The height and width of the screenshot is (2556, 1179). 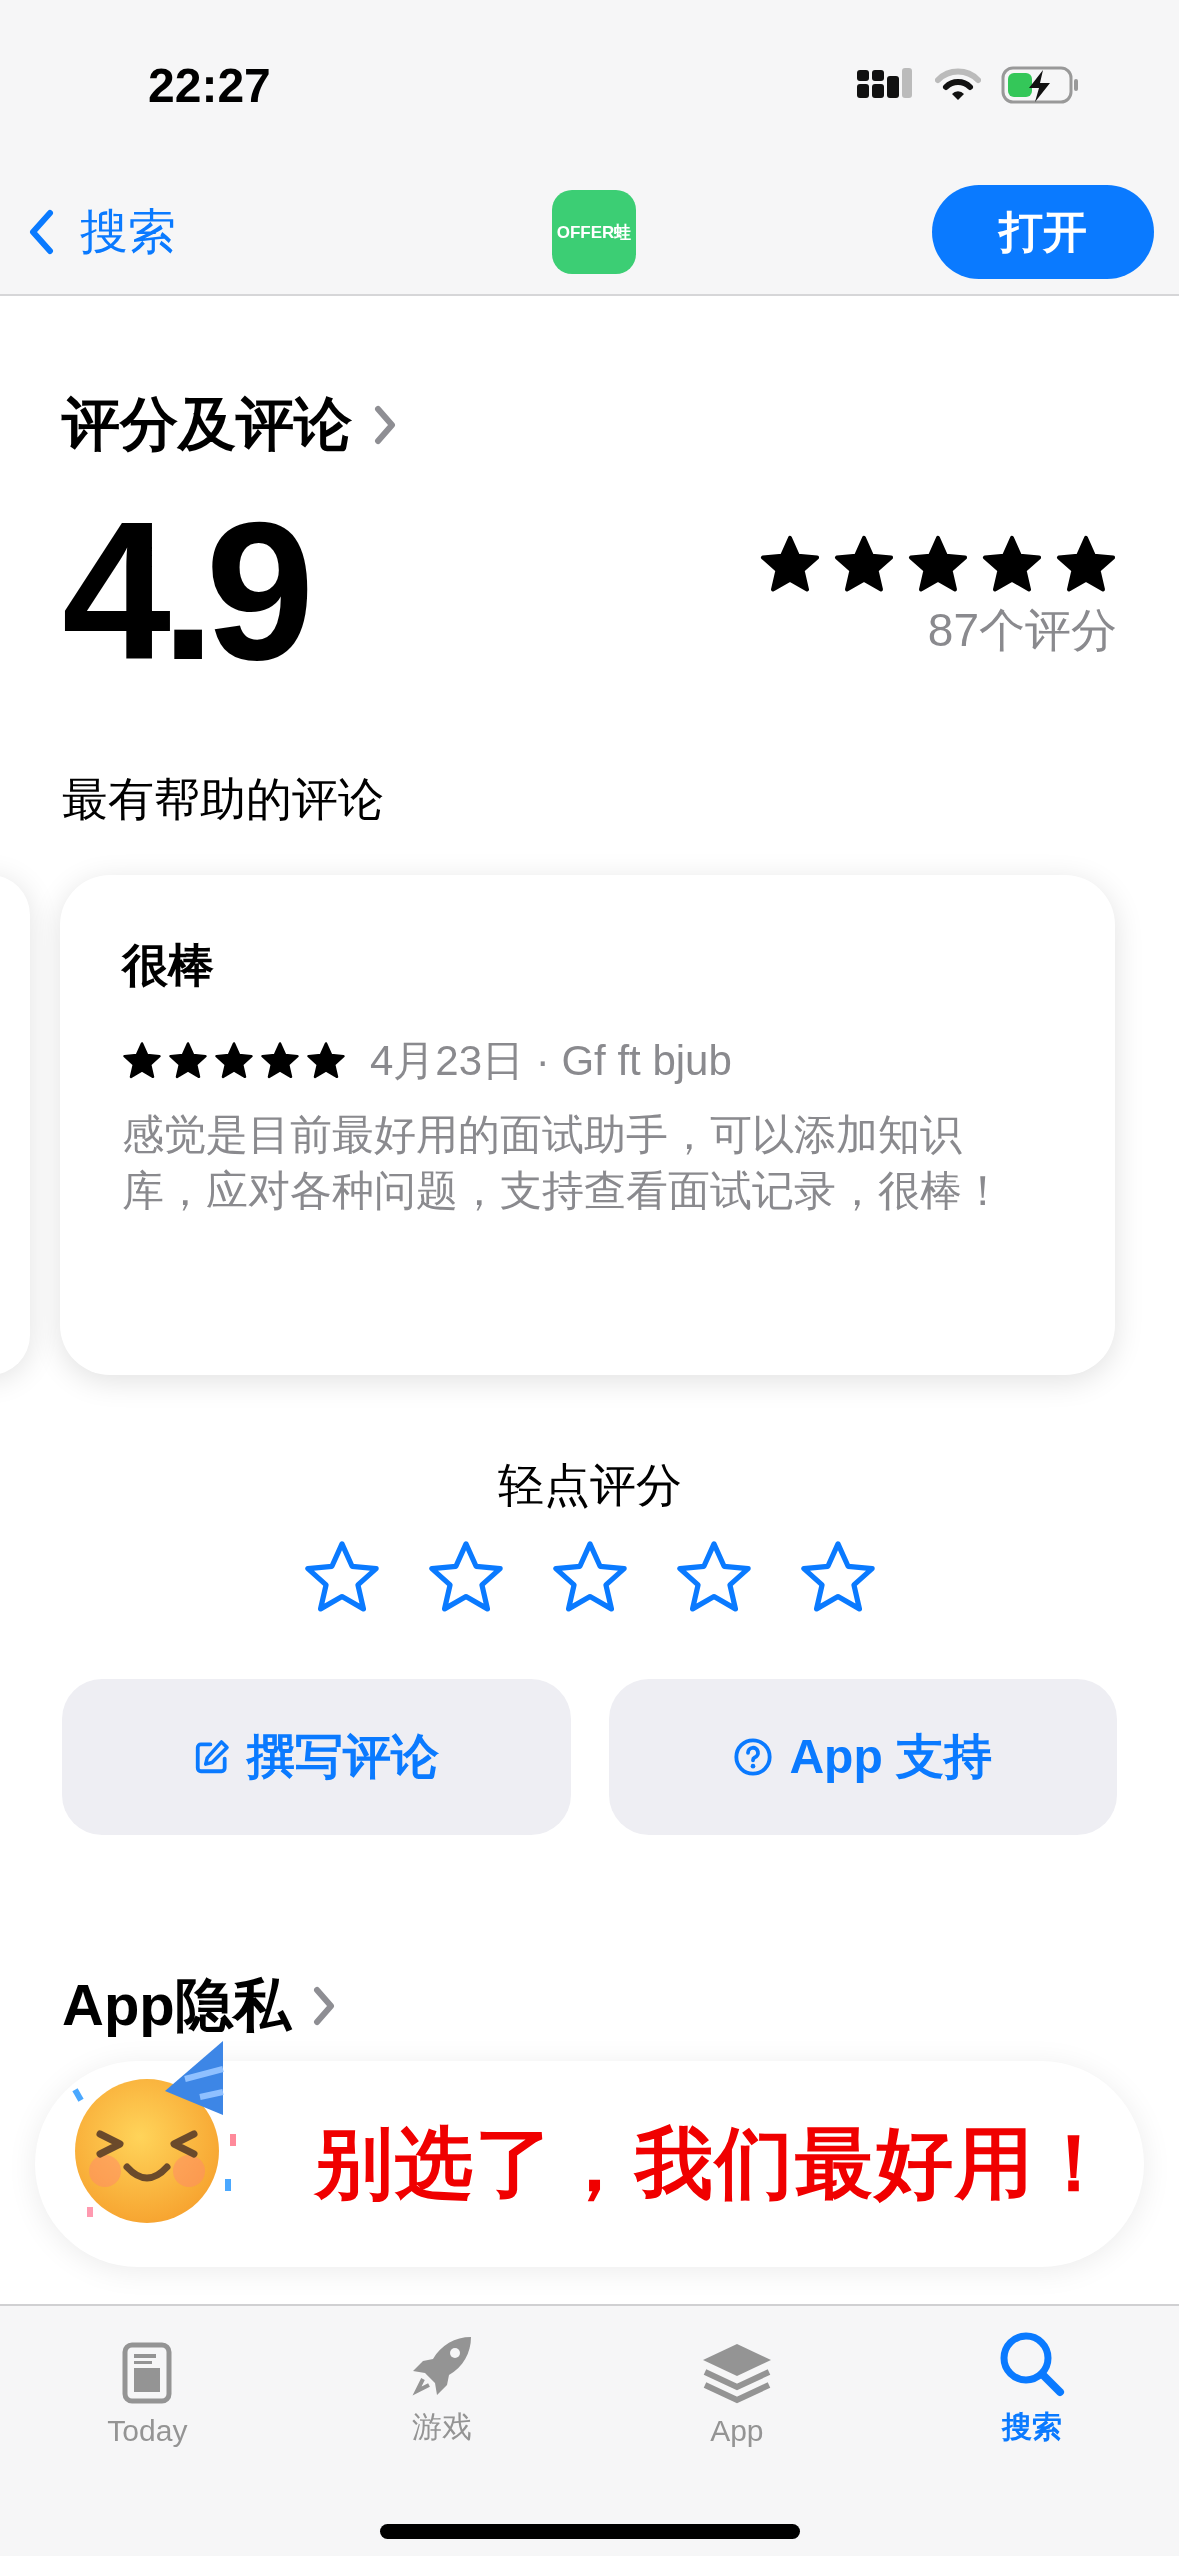 I want to click on section-title: 最有帮助的评论, so click(x=223, y=799).